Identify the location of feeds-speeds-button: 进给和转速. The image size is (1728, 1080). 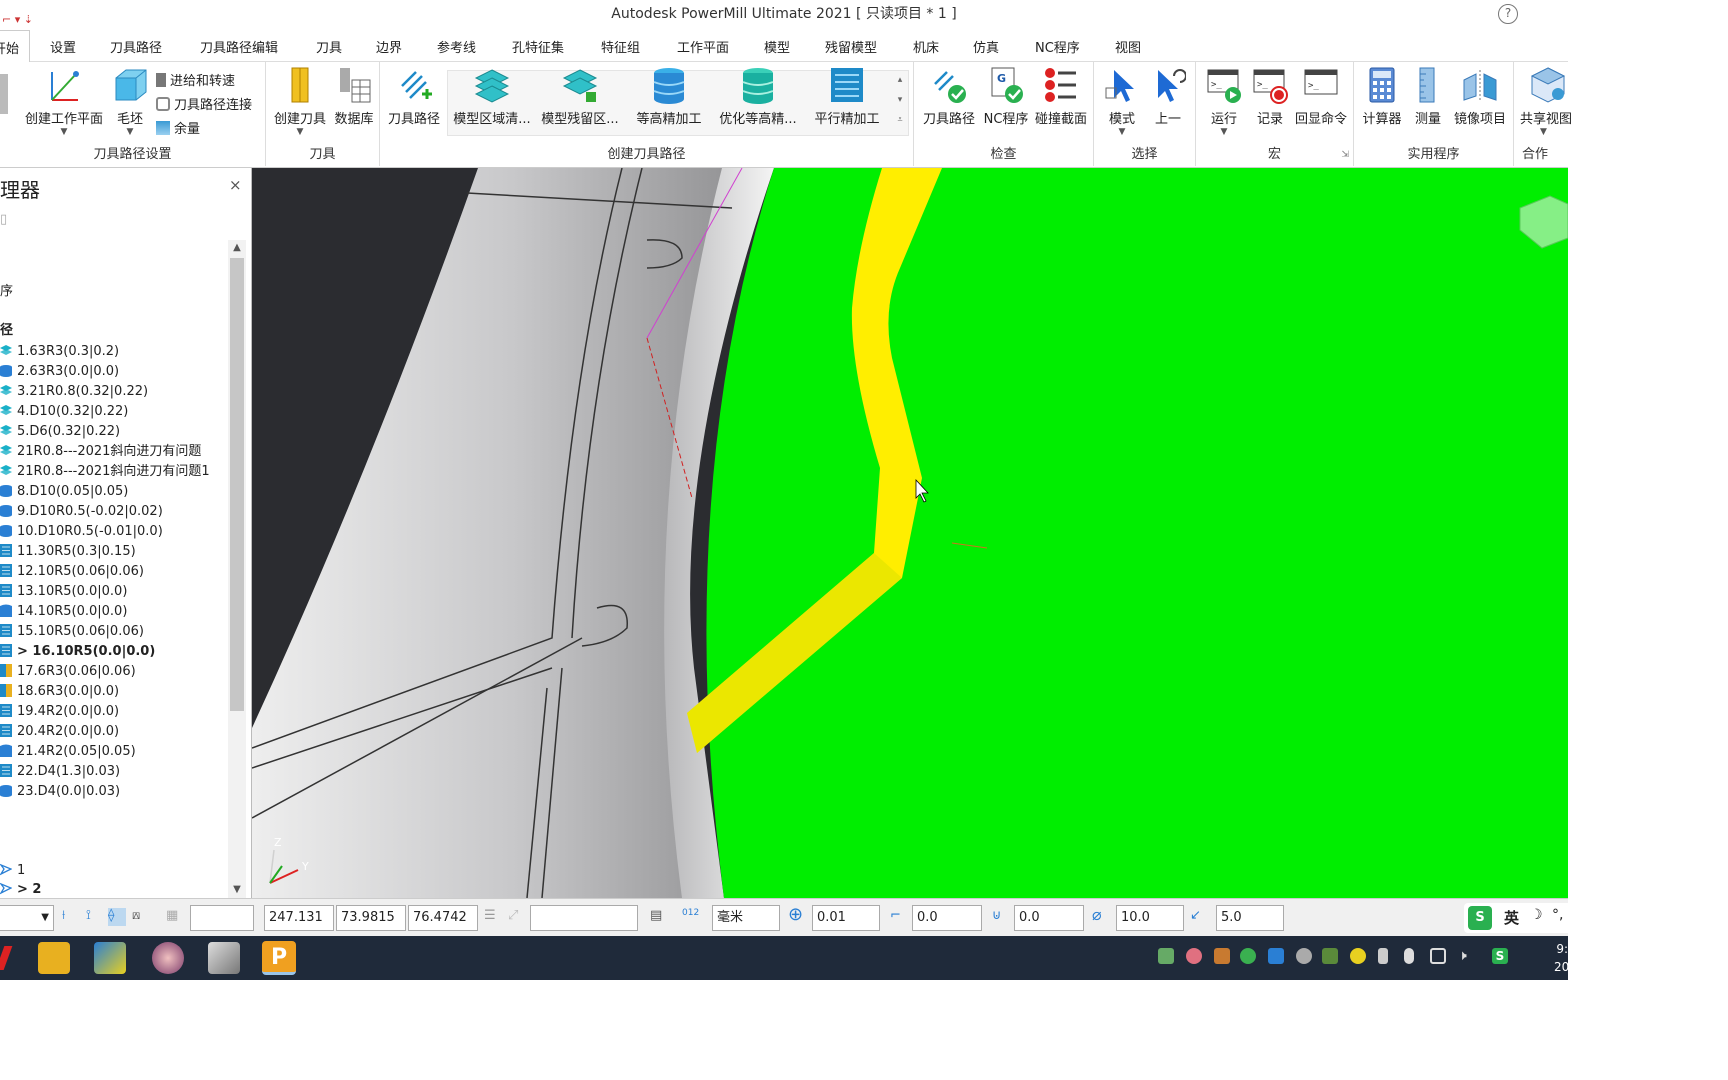
(195, 79).